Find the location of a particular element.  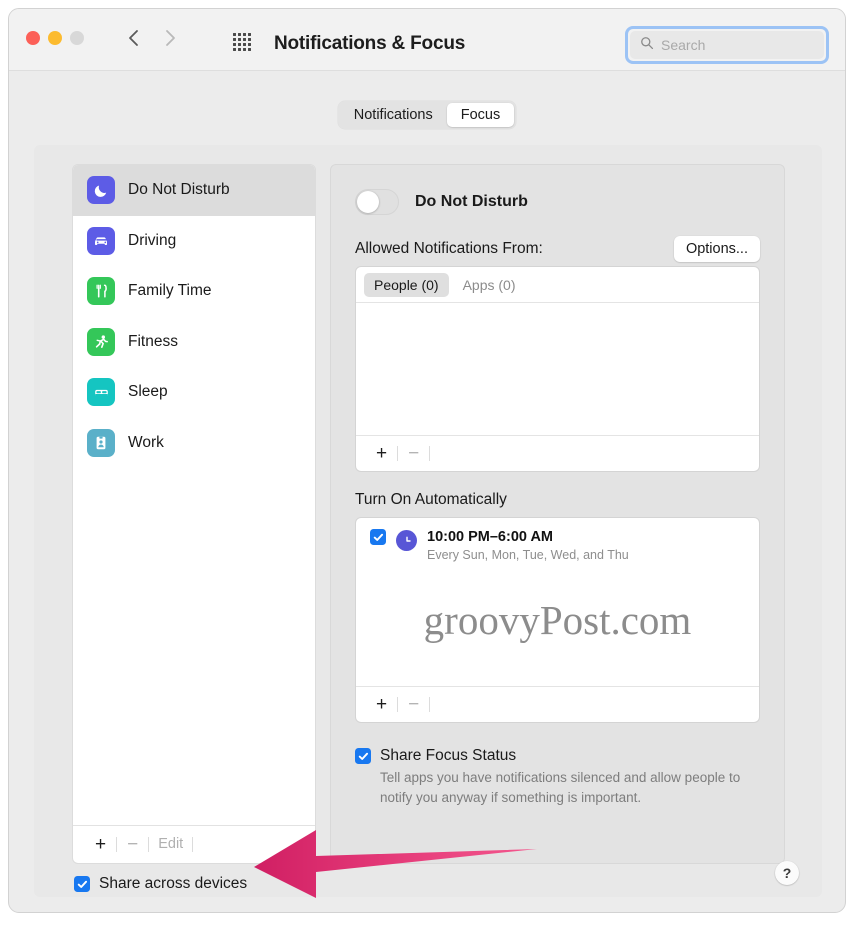

share-focus-status-row: Share Focus Status is located at coordinates (559, 756).